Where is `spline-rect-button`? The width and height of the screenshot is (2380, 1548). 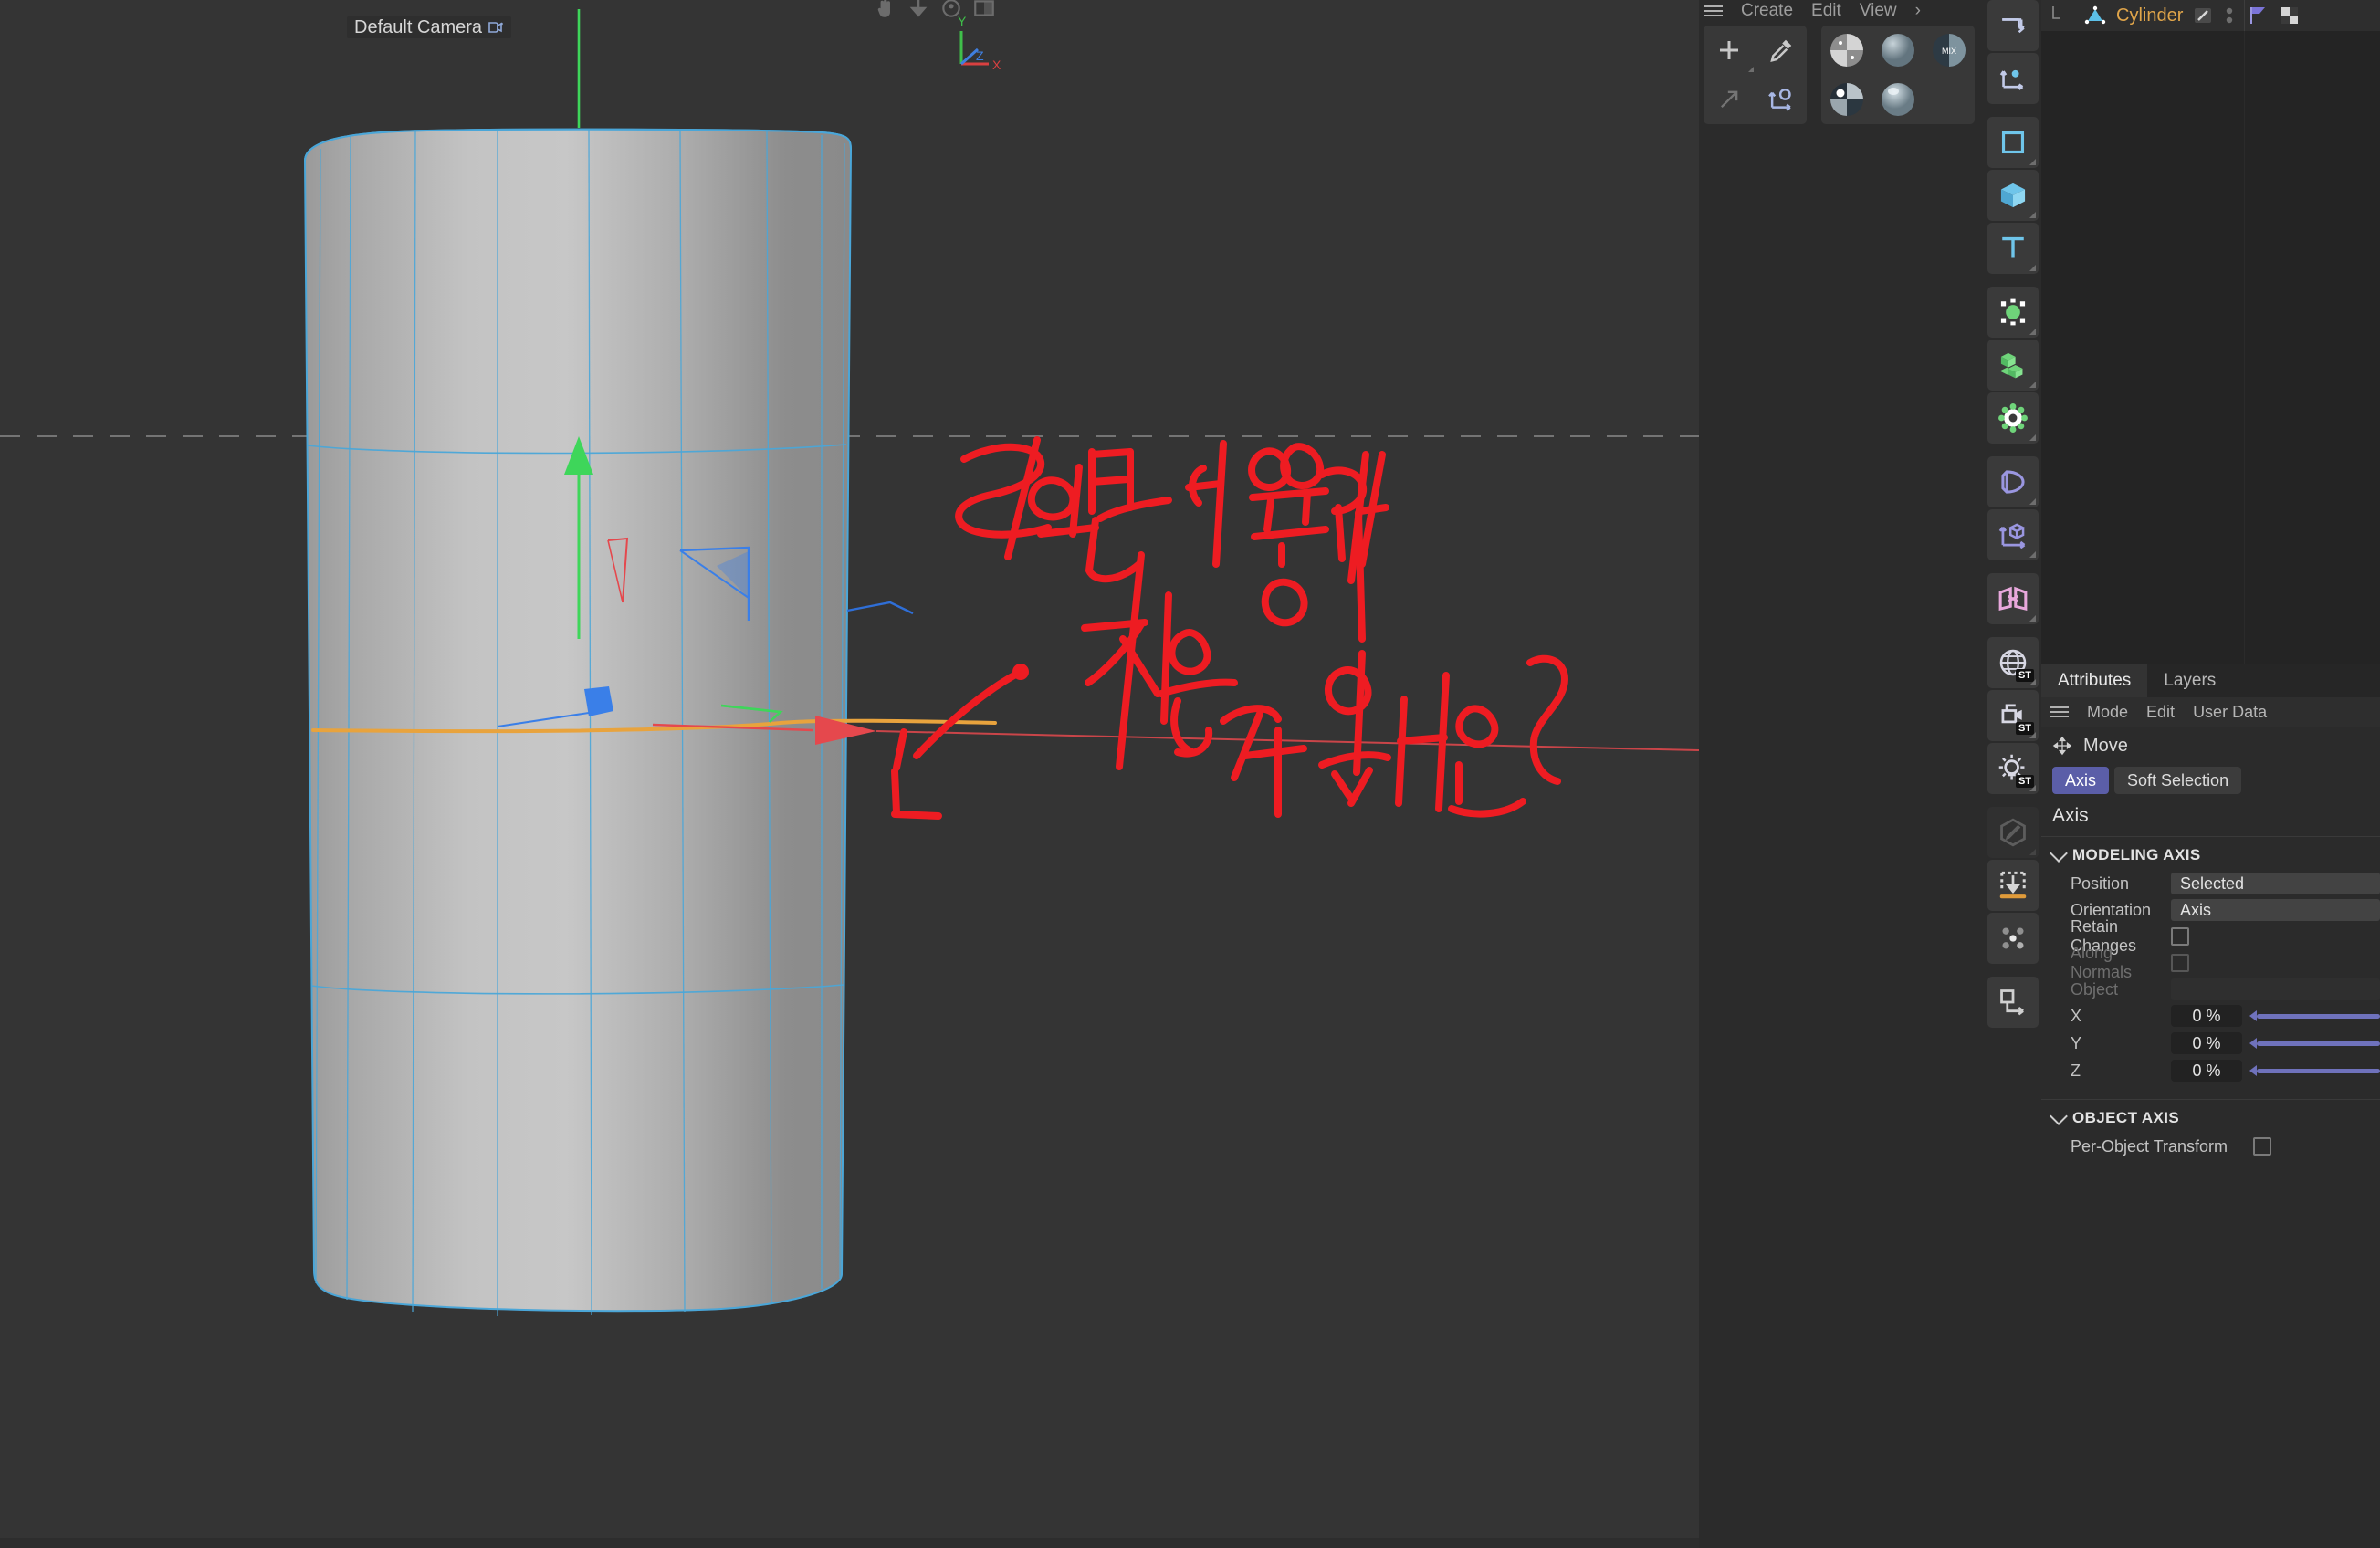
spline-rect-button is located at coordinates (2013, 142).